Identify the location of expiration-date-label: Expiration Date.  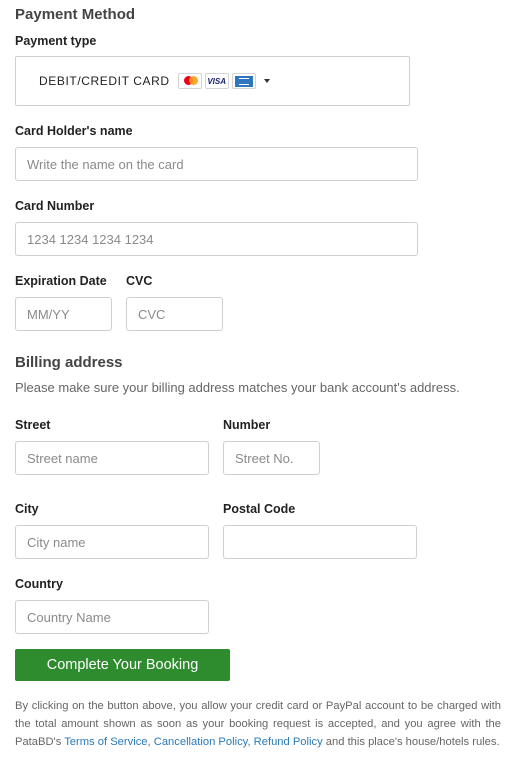
(61, 281).